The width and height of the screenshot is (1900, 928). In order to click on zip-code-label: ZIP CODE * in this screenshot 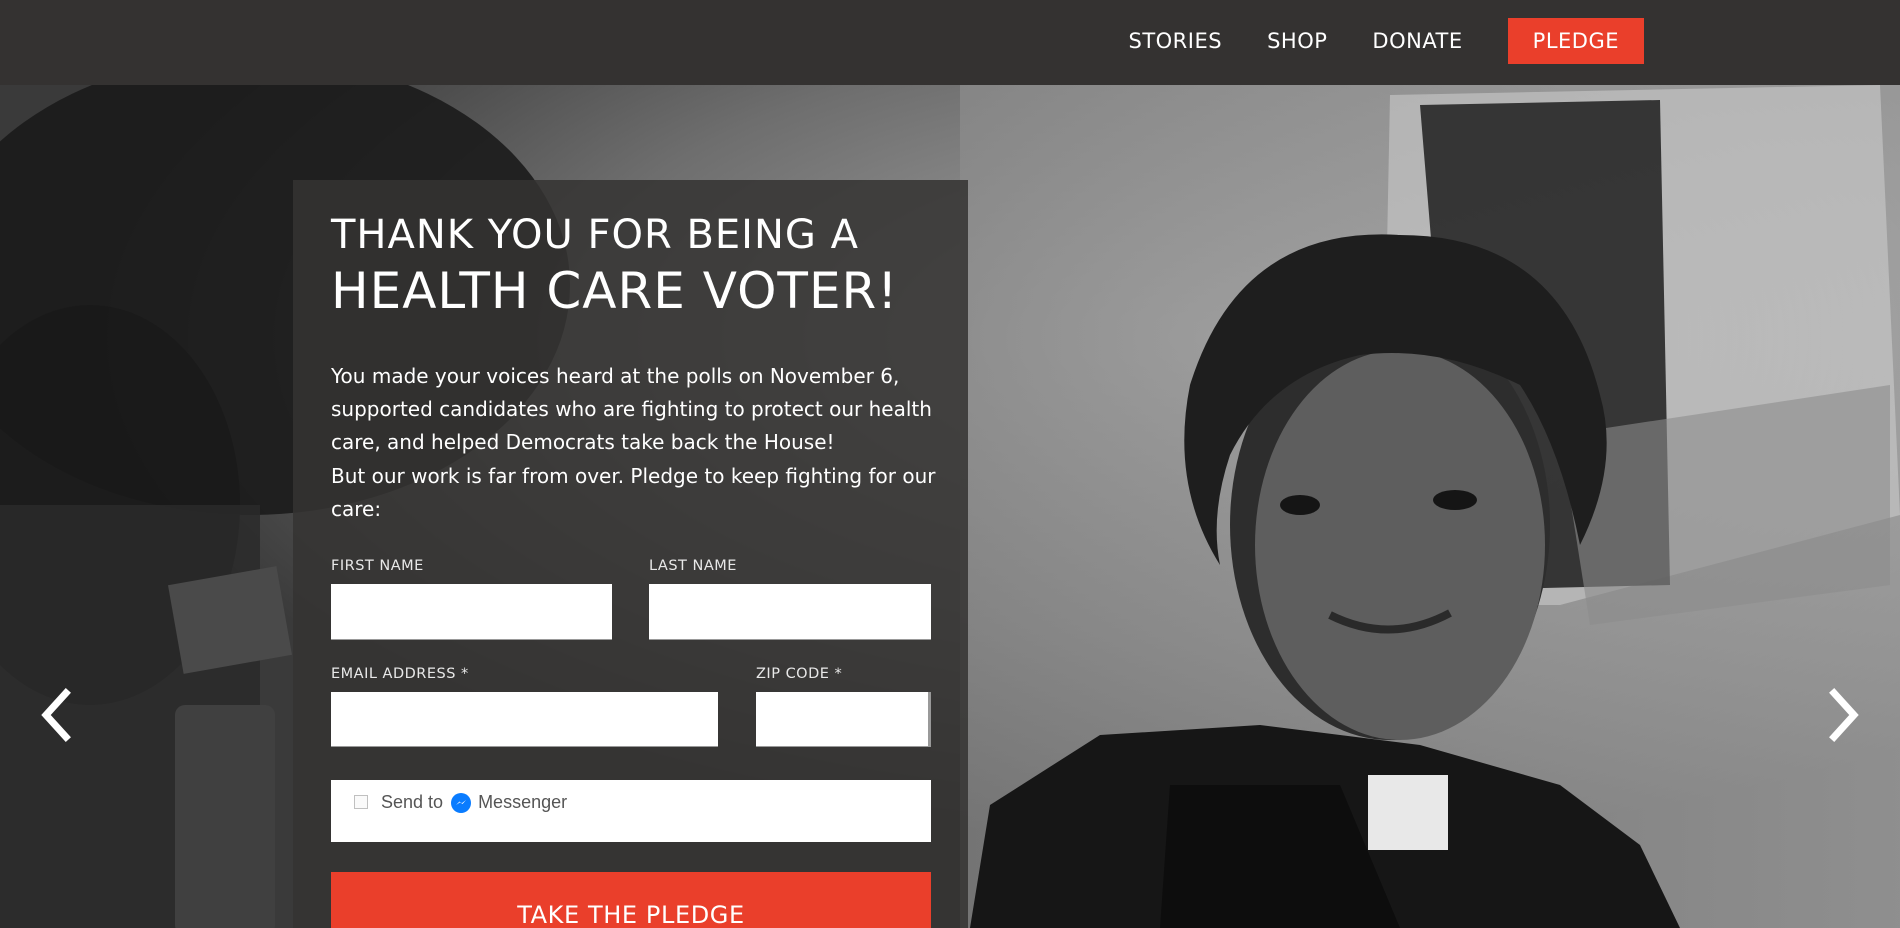, I will do `click(799, 674)`.